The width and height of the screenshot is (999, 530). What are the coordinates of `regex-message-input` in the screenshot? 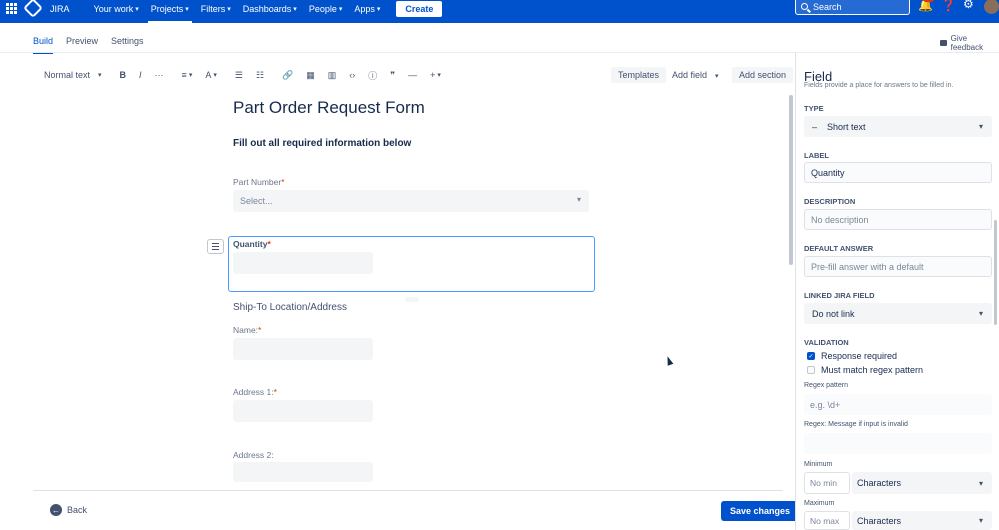 It's located at (898, 443).